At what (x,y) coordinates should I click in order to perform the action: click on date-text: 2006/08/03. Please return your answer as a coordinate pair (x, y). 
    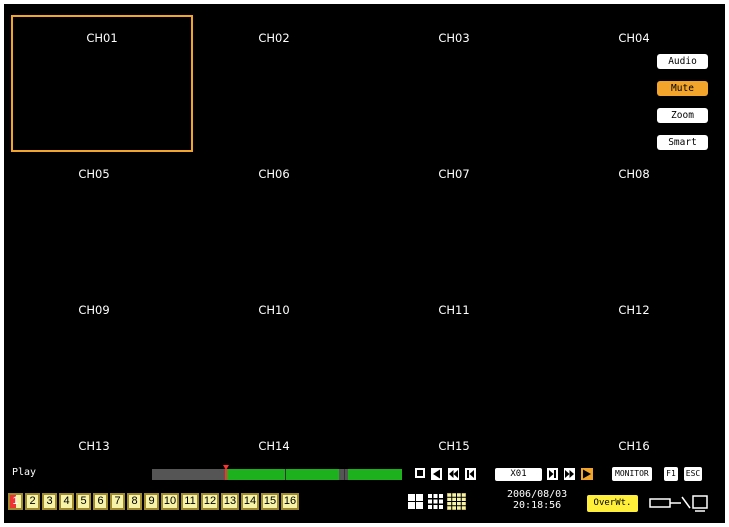
    Looking at the image, I should click on (537, 494).